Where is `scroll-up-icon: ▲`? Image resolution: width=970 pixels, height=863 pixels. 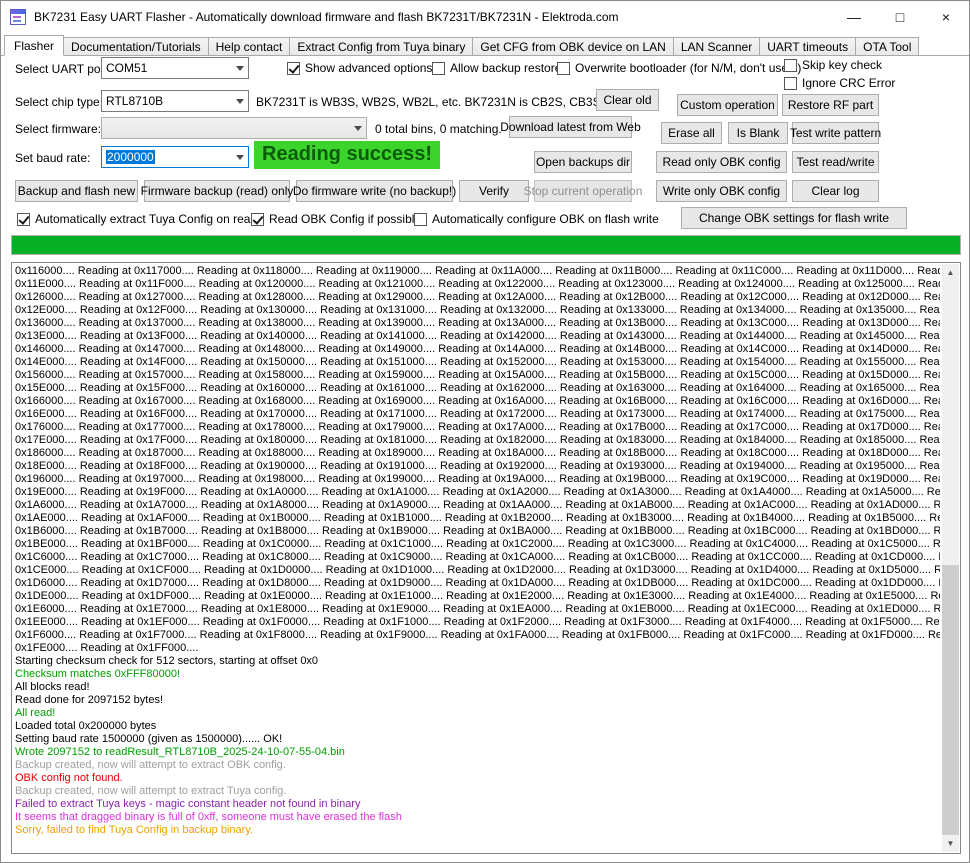 scroll-up-icon: ▲ is located at coordinates (950, 272).